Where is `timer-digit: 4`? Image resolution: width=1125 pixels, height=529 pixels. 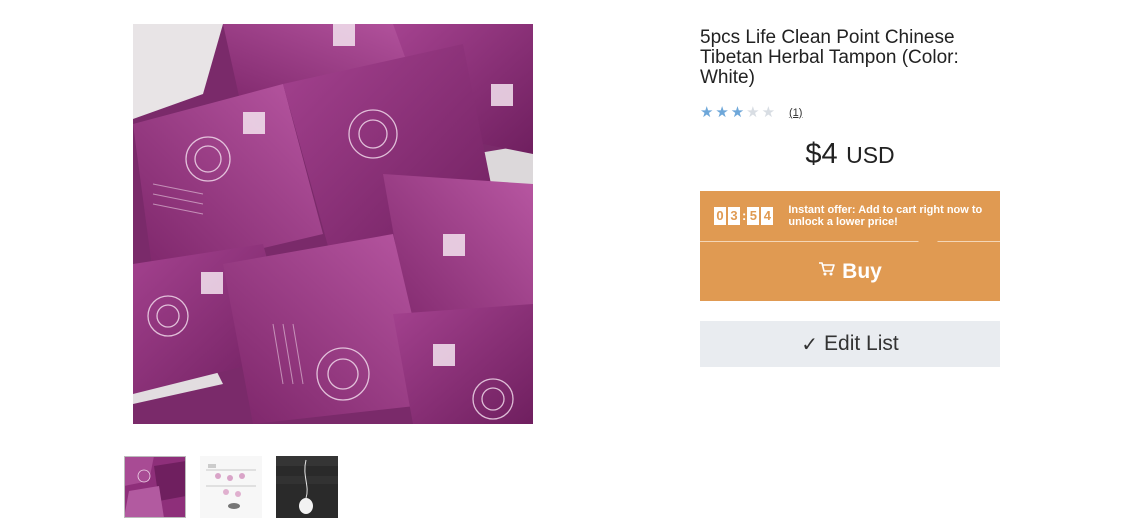
timer-digit: 4 is located at coordinates (767, 216).